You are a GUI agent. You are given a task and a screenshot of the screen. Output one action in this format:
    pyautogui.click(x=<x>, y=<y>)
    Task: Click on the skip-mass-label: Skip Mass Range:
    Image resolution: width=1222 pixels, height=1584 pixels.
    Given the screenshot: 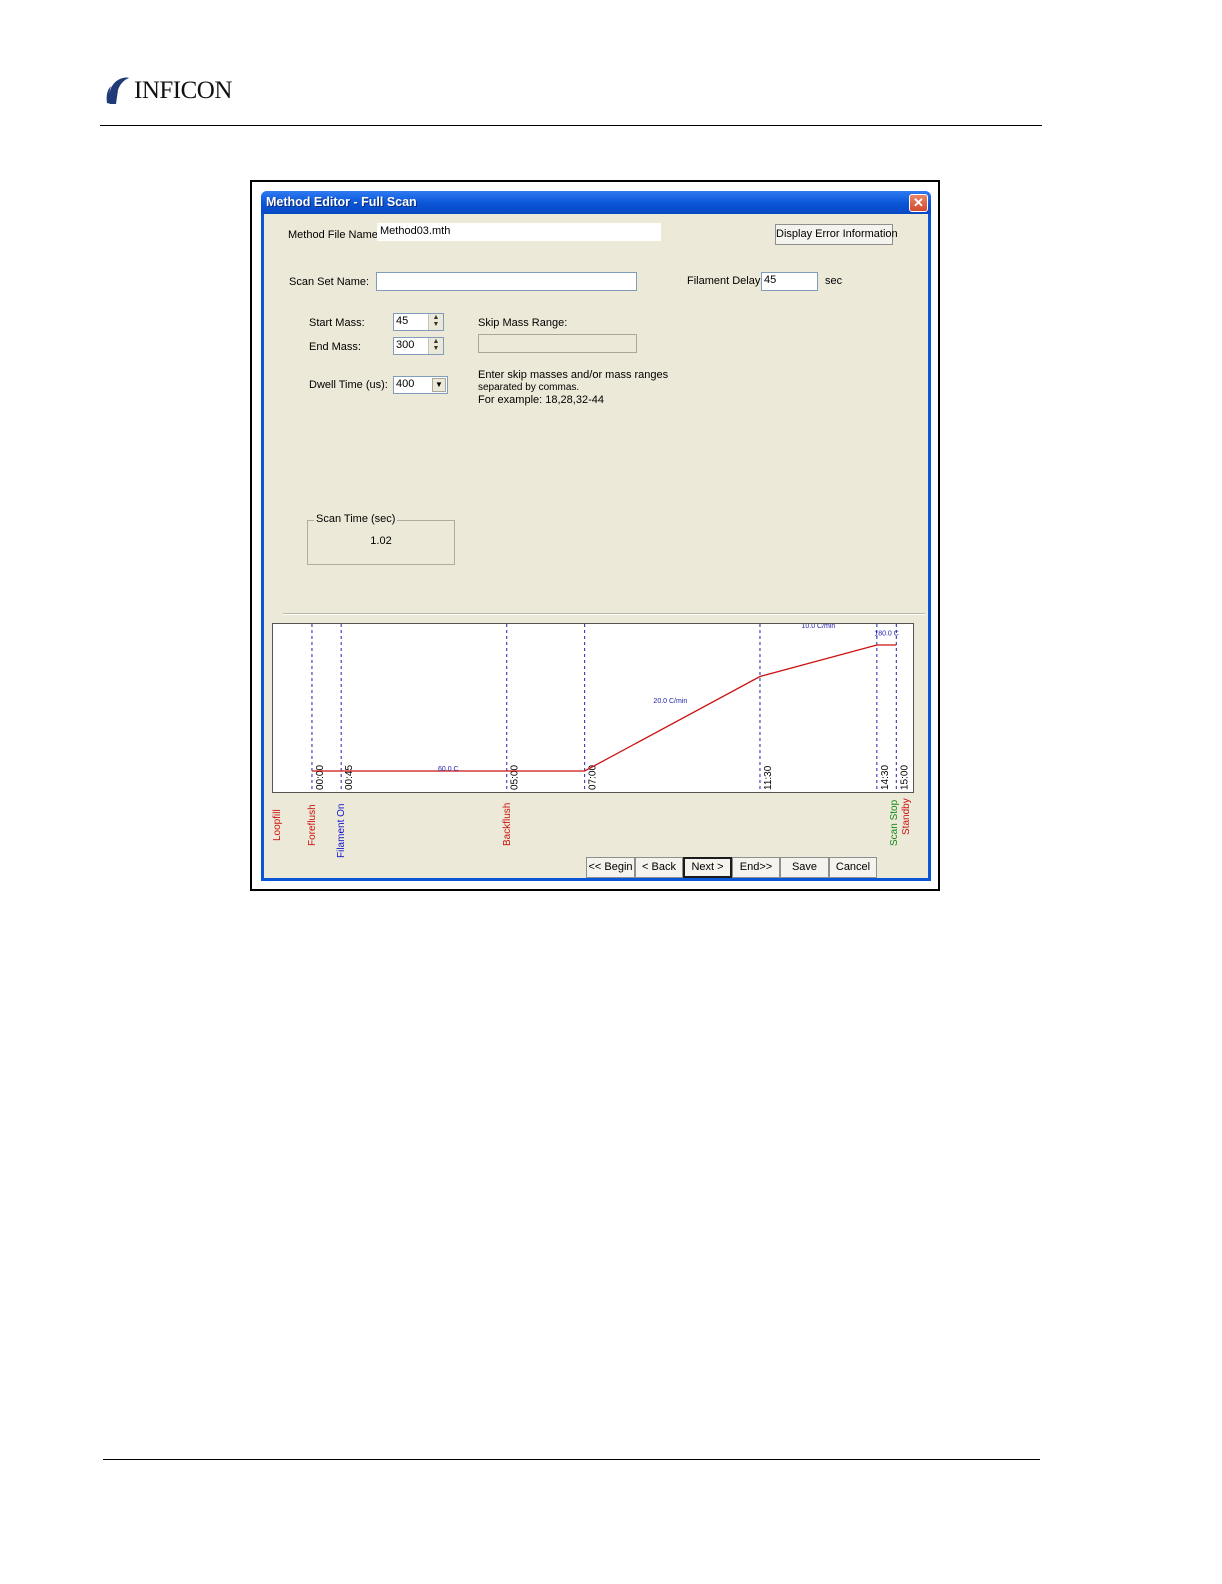 What is the action you would take?
    pyautogui.click(x=523, y=323)
    